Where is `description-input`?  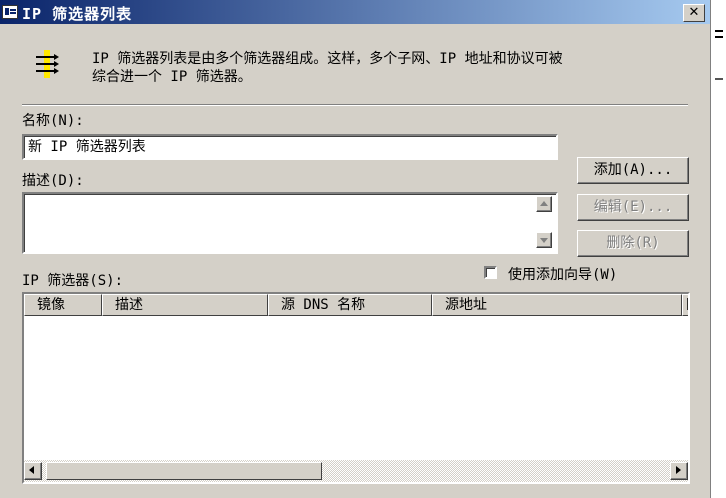
description-input is located at coordinates (290, 223).